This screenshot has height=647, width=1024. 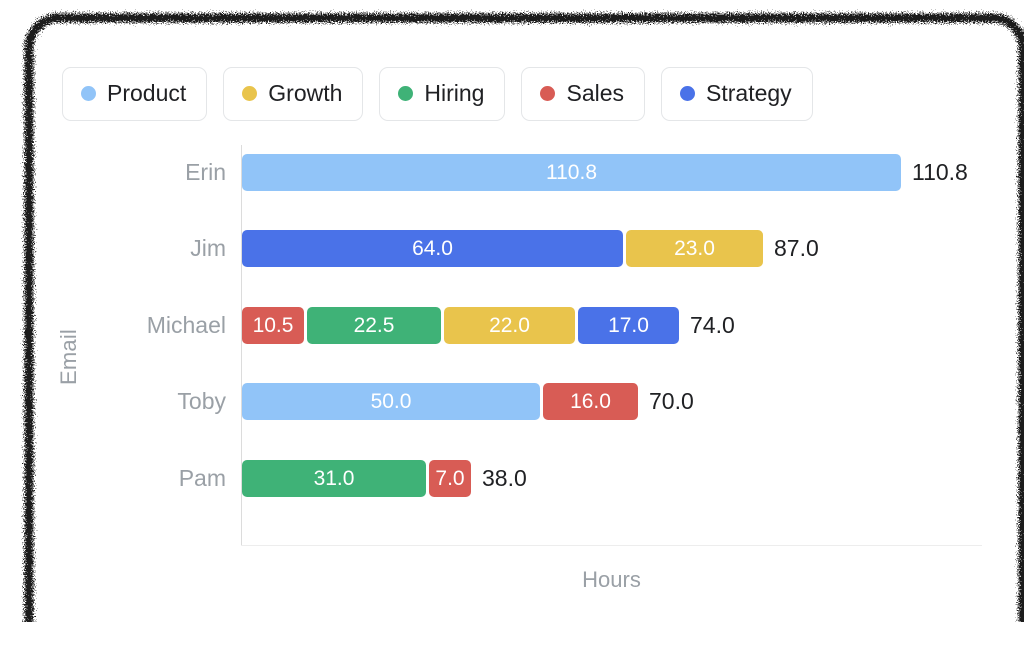 What do you see at coordinates (208, 248) in the screenshot?
I see `bar-row-category-label: Jim` at bounding box center [208, 248].